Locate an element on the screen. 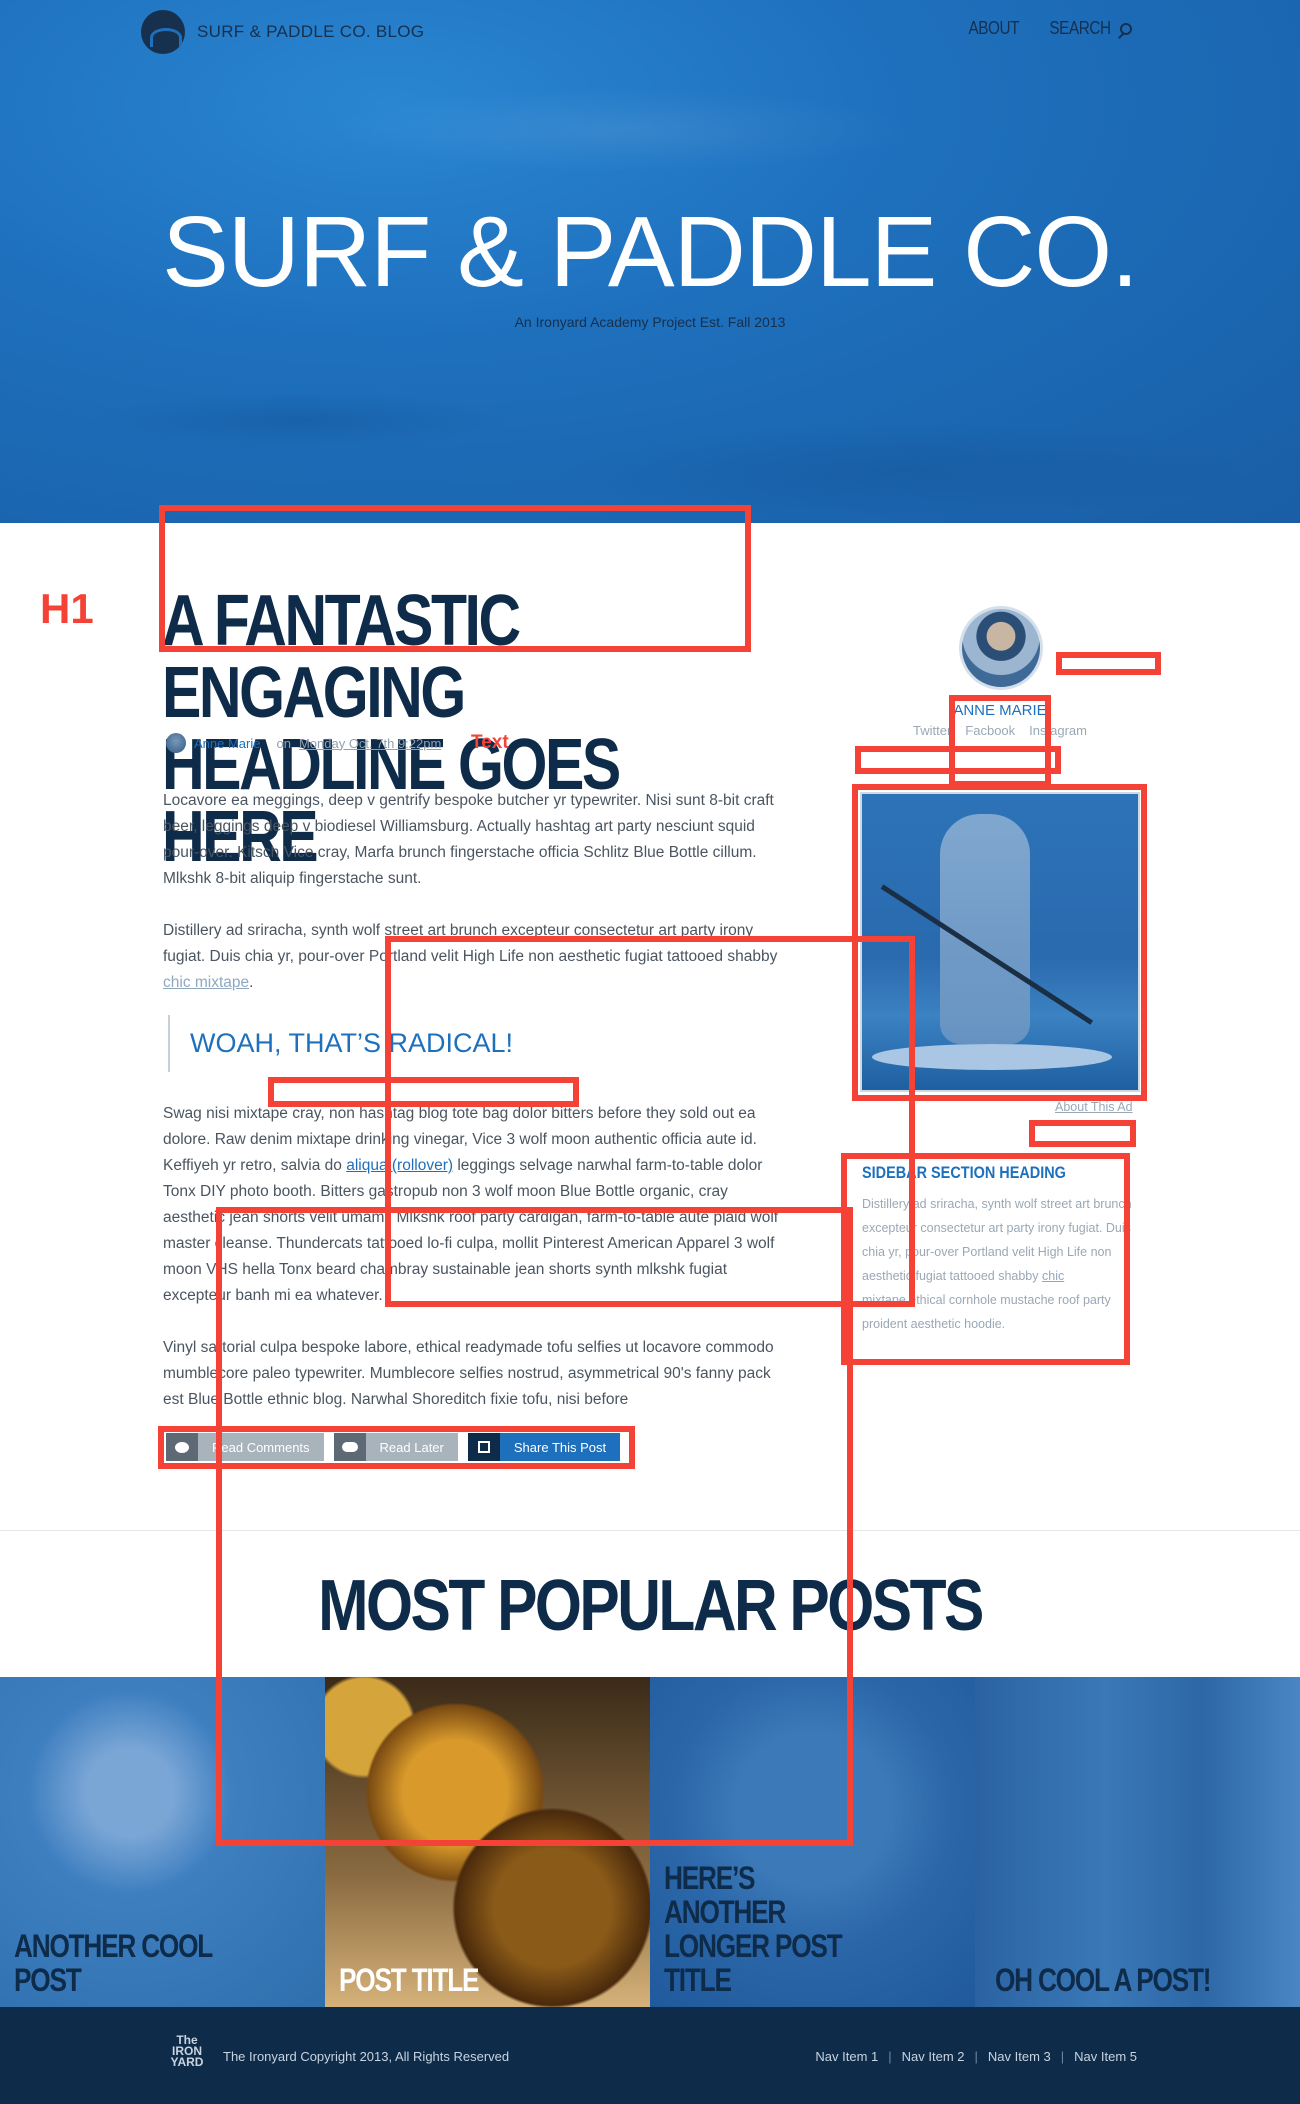 The height and width of the screenshot is (2104, 1300). share-icon is located at coordinates (483, 1447).